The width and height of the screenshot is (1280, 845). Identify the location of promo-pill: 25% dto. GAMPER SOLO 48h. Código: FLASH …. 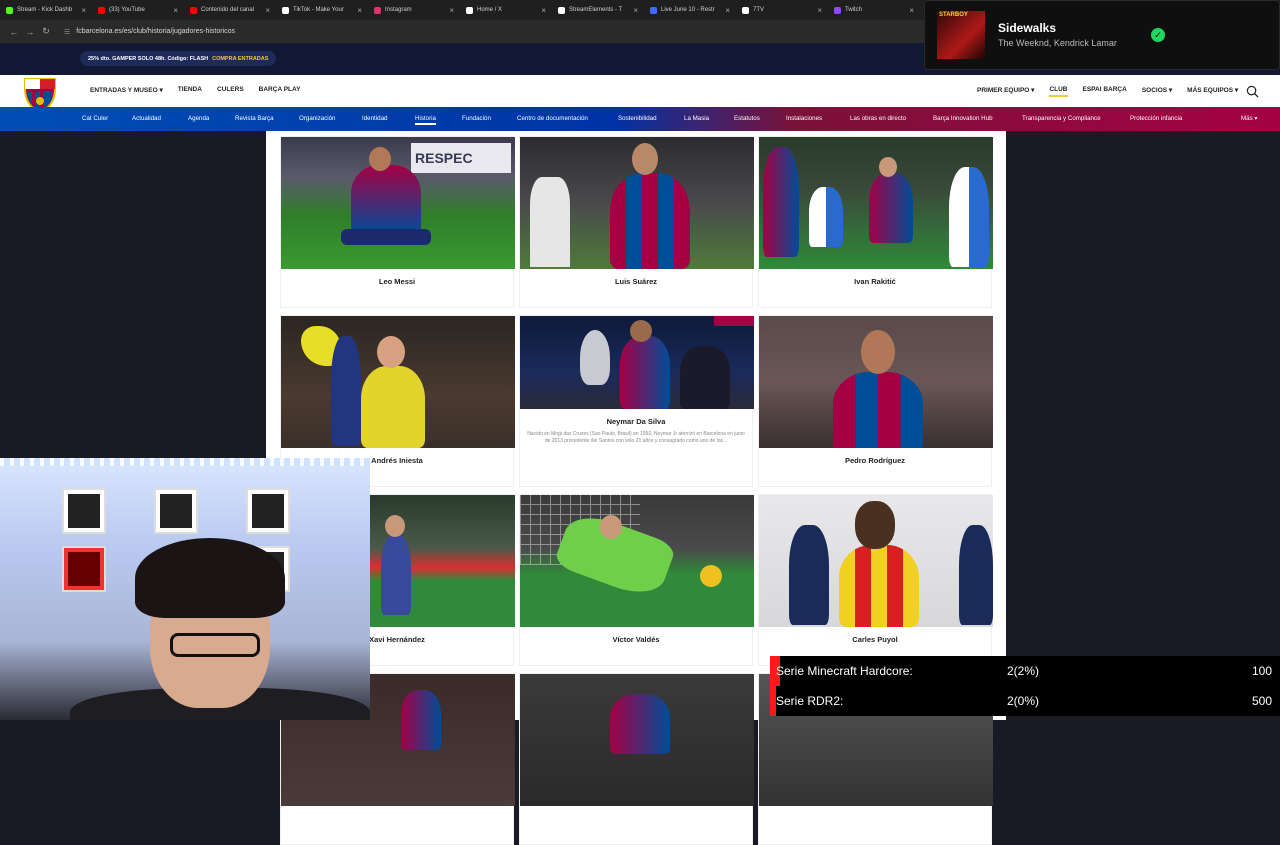
(178, 58).